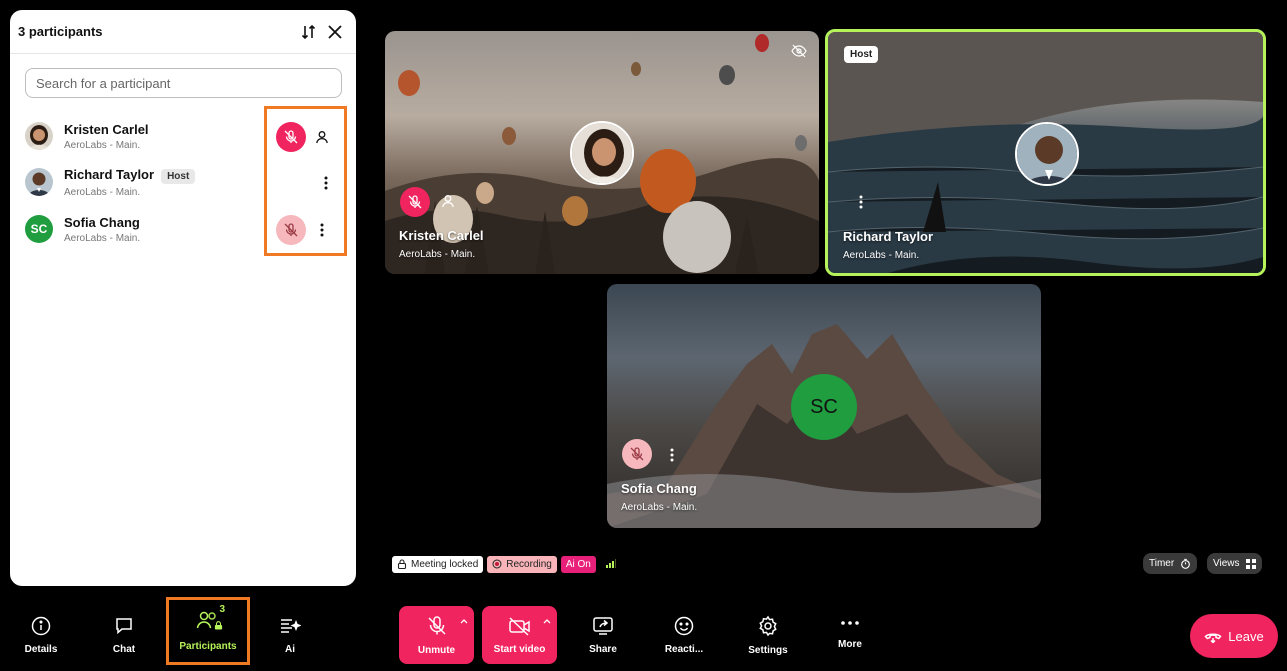 The height and width of the screenshot is (671, 1287). I want to click on tile-name: Richard Taylor, so click(888, 236).